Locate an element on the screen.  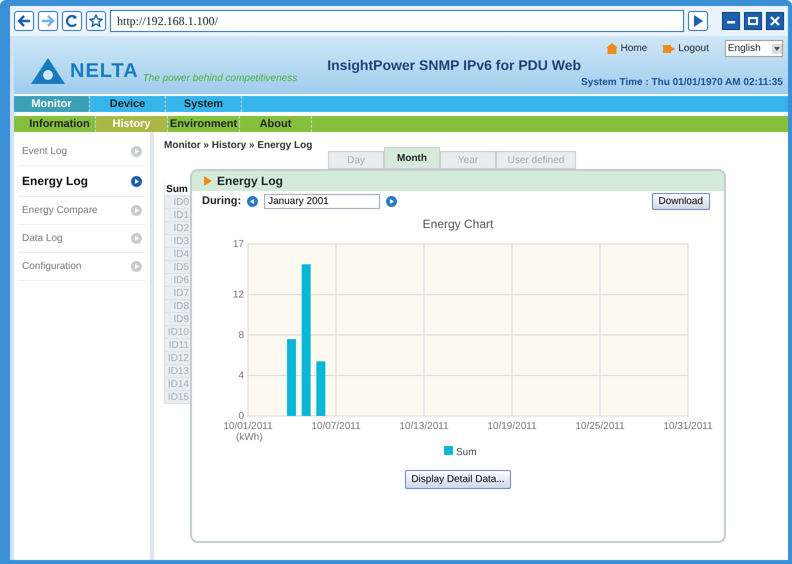
system-time: System Time : Thu 01/01/1970 AM 02:11:35 is located at coordinates (682, 83).